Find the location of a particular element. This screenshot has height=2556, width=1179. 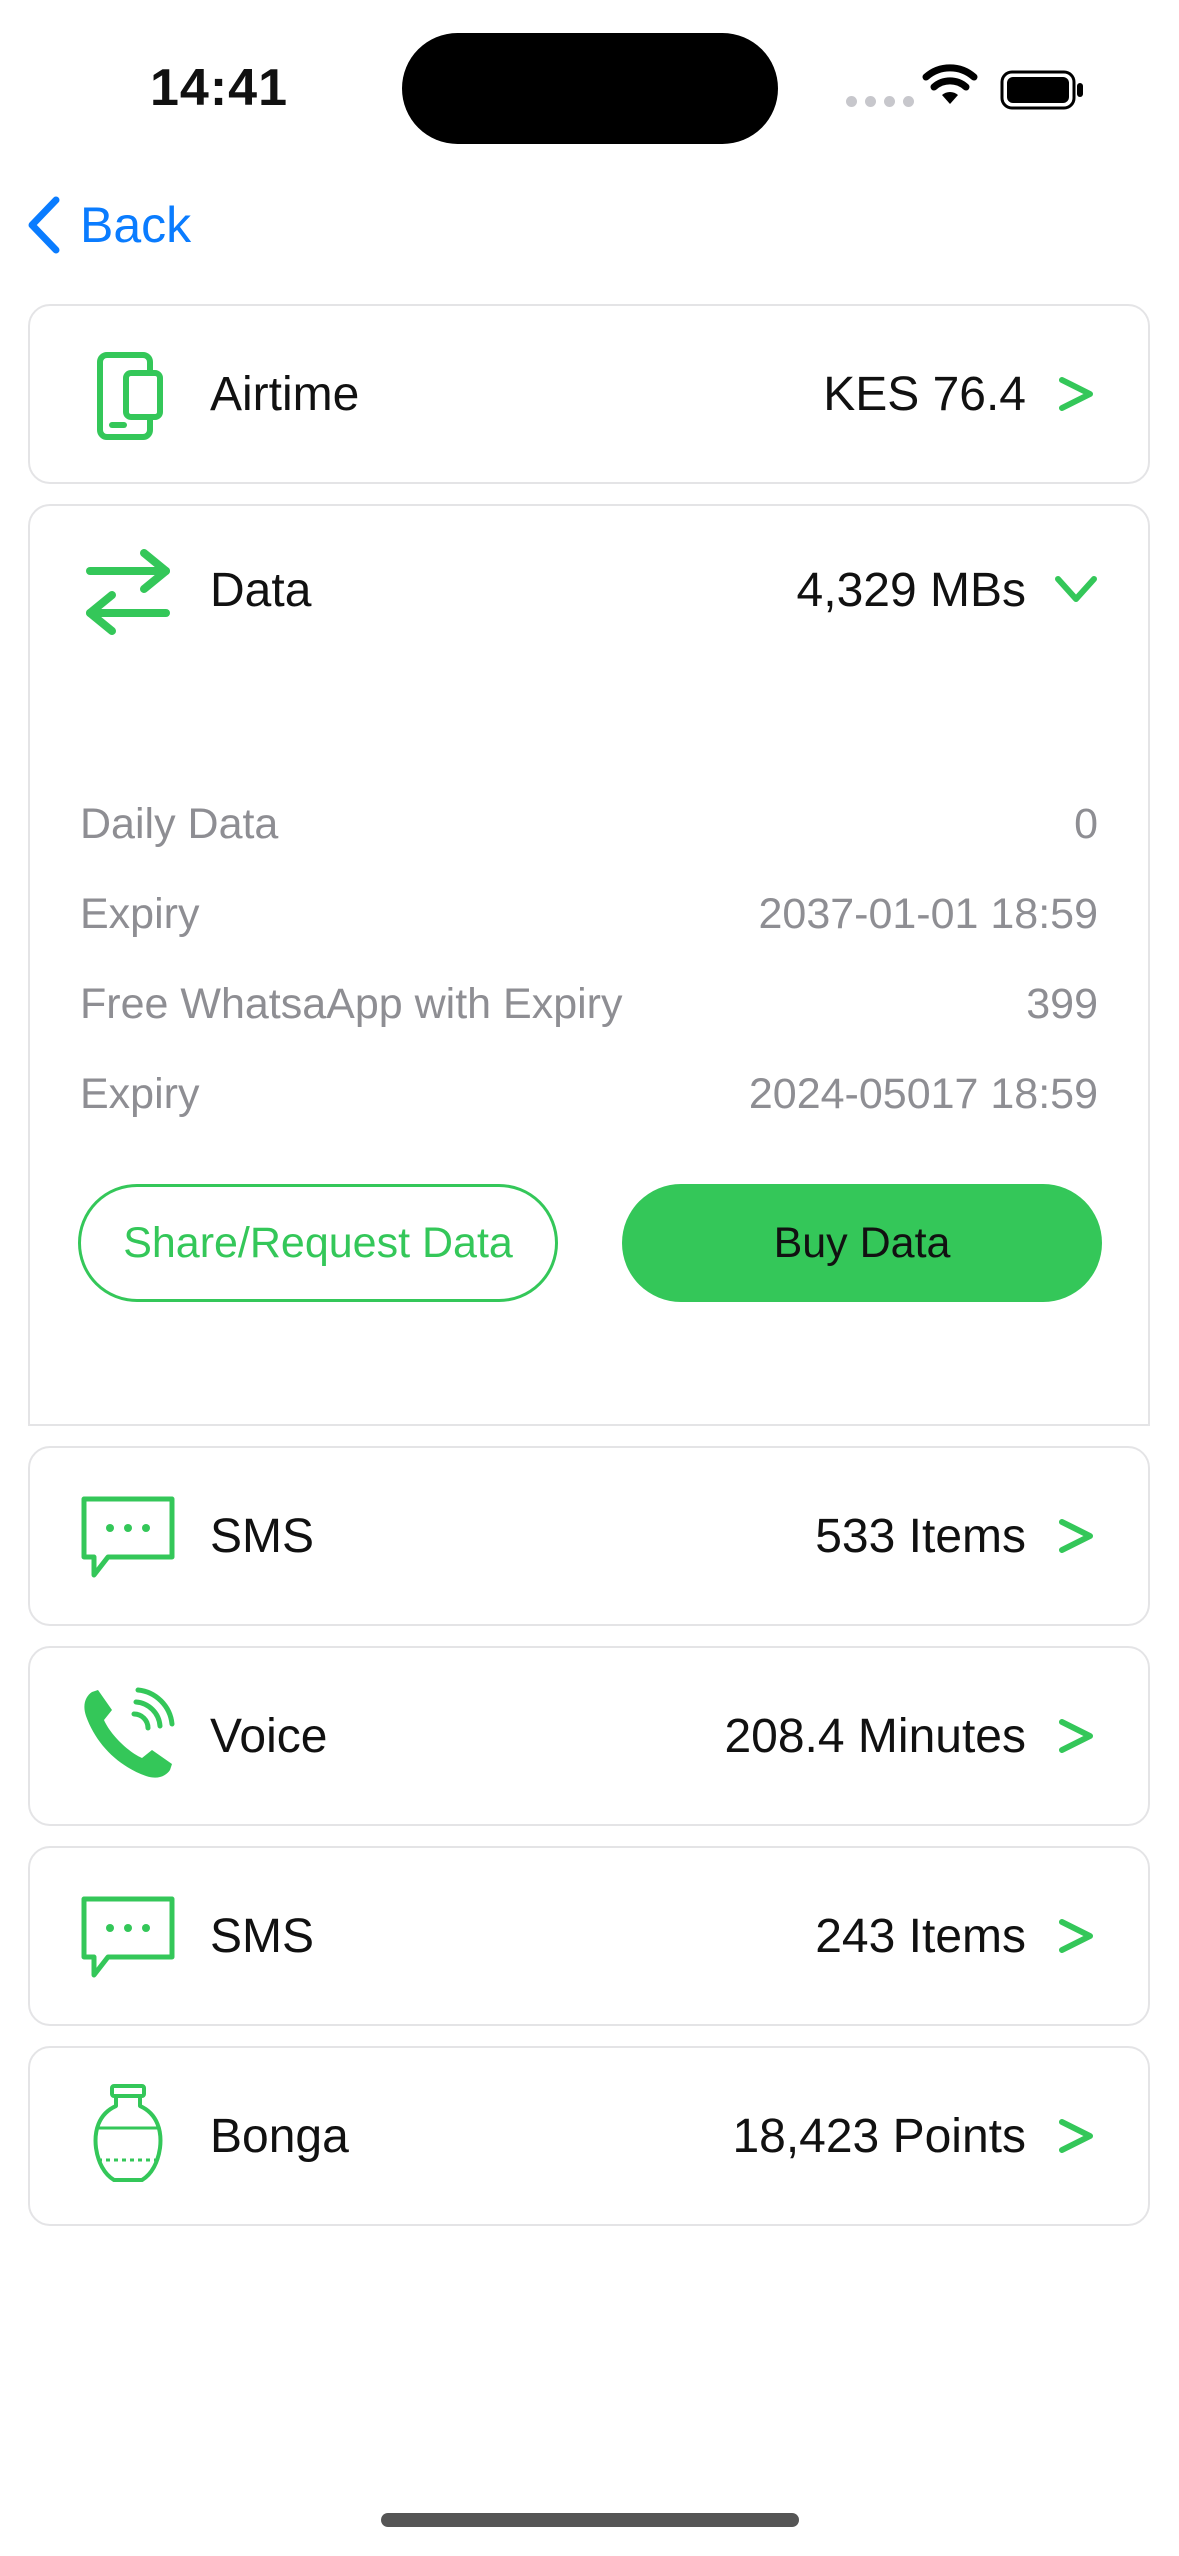

detail-row: Daily Data 0 is located at coordinates (589, 824).